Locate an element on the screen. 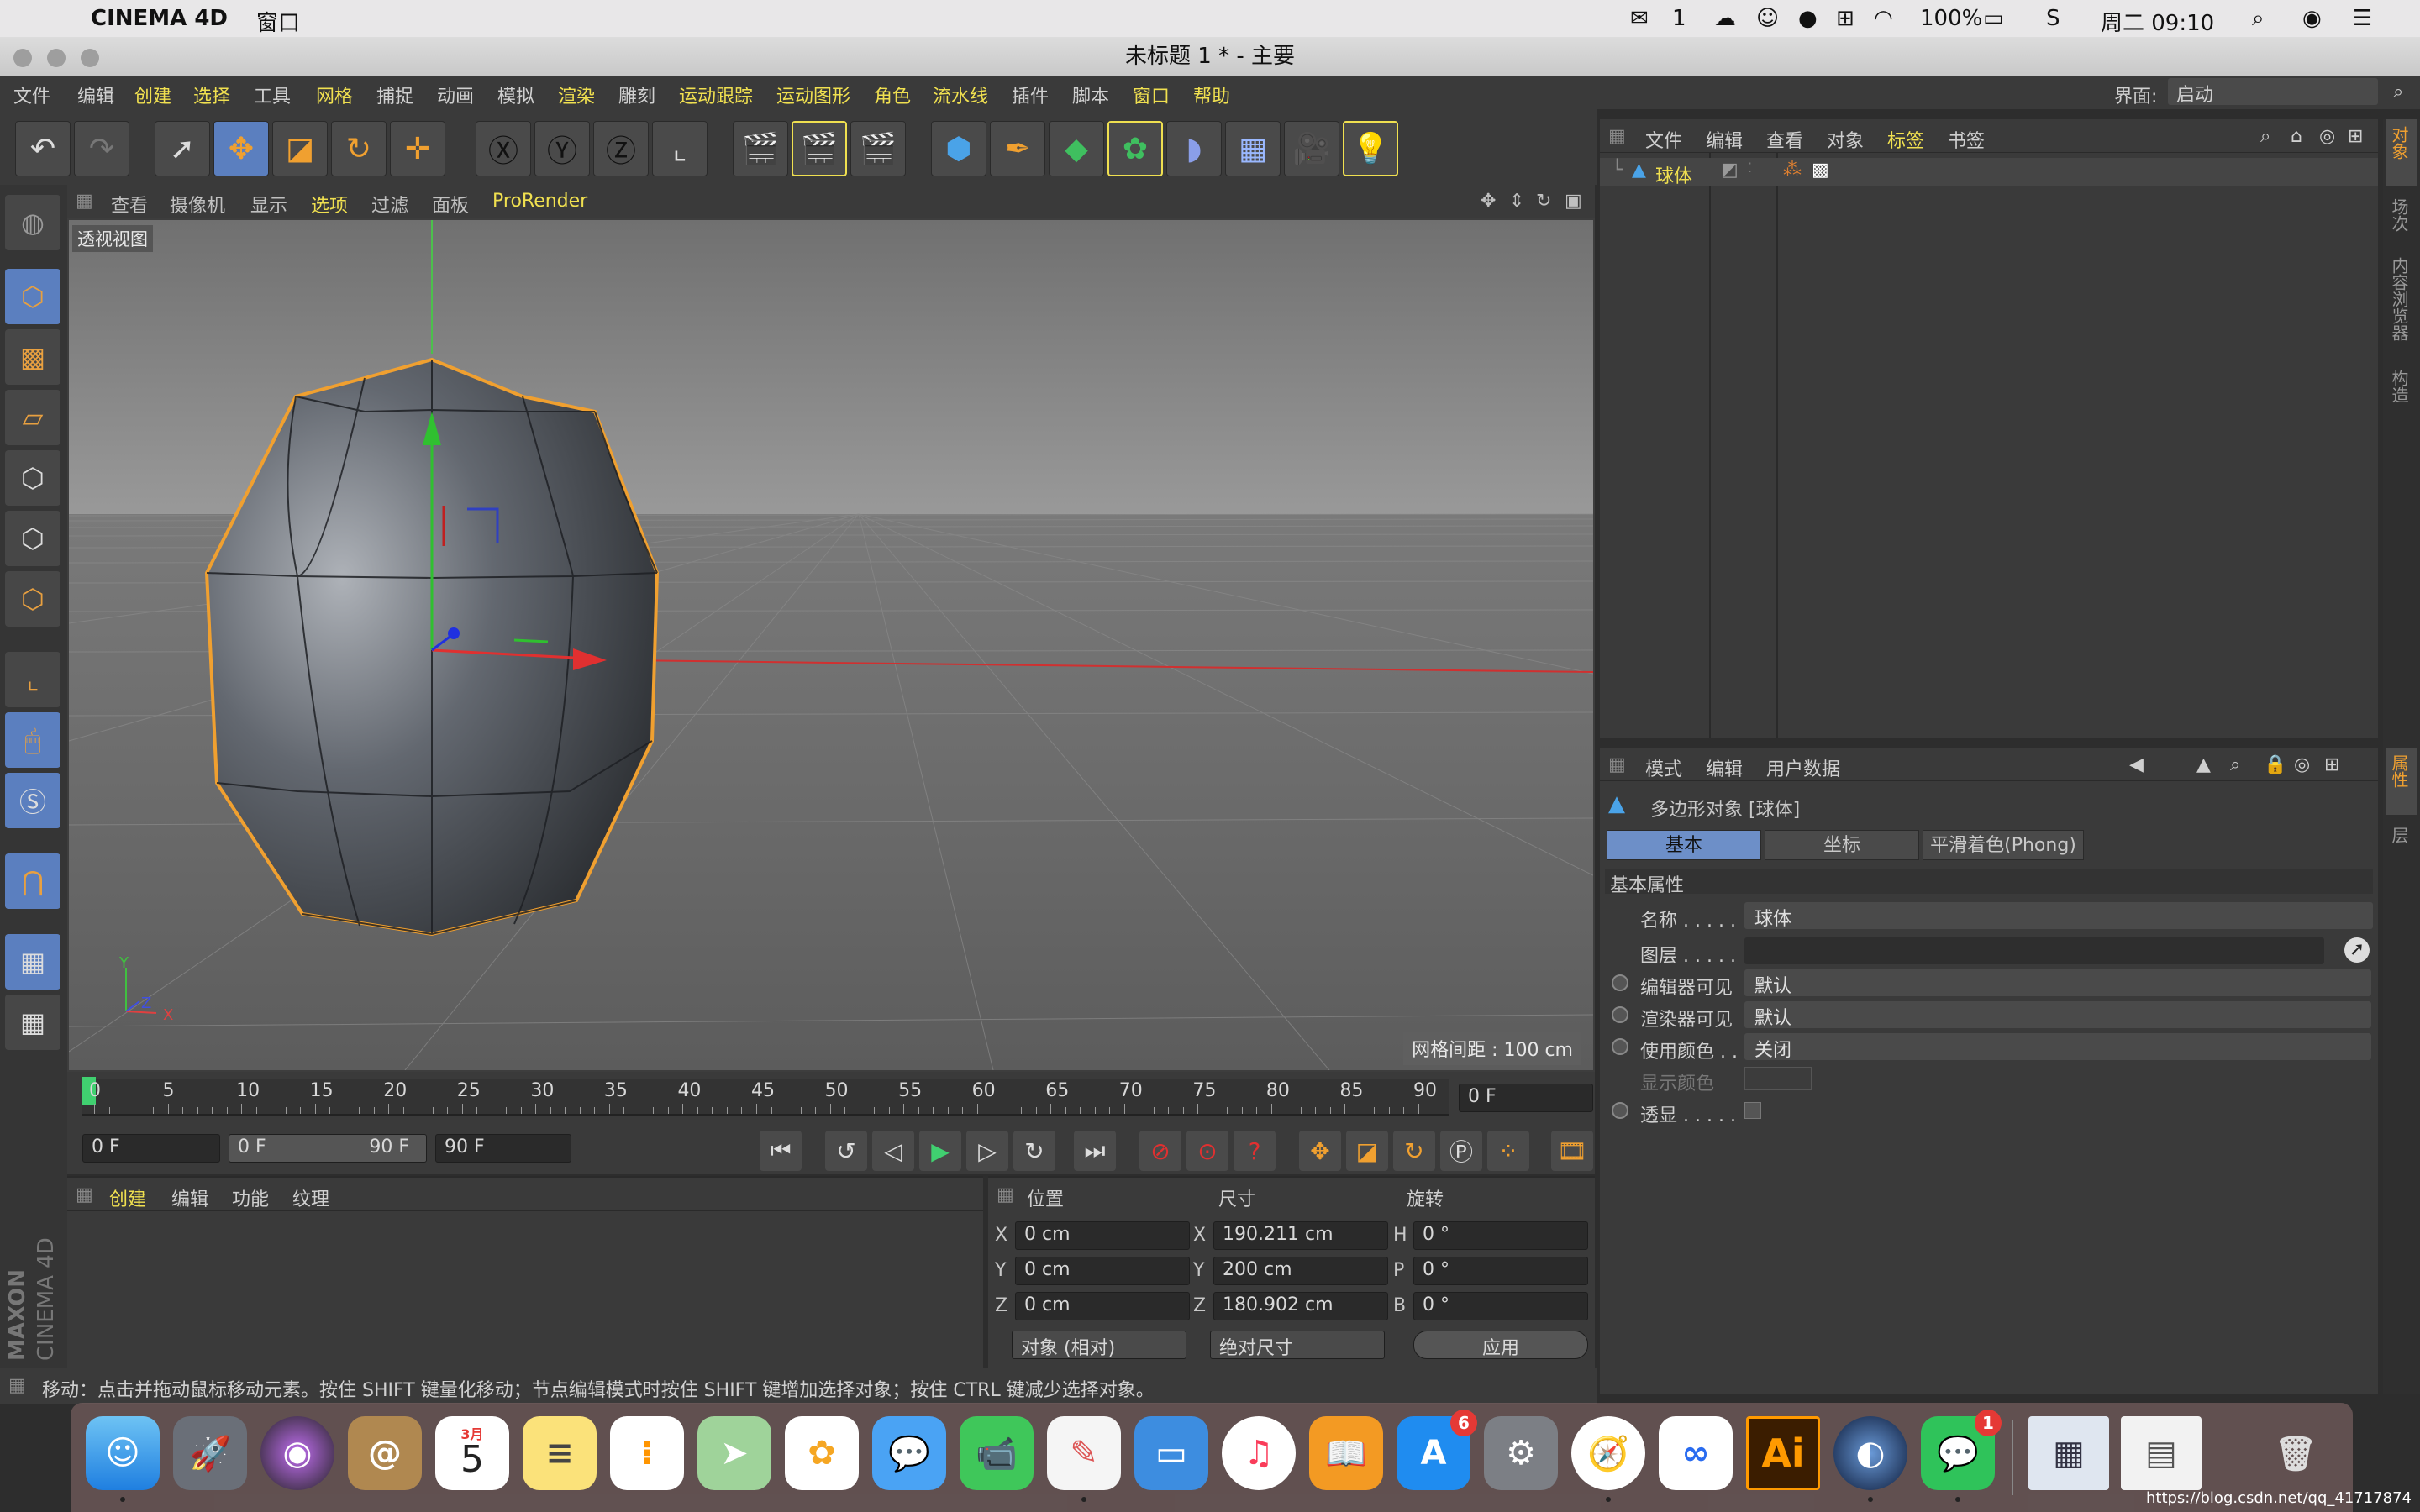 This screenshot has width=2420, height=1512. menu-file: 文件 is located at coordinates (31, 94).